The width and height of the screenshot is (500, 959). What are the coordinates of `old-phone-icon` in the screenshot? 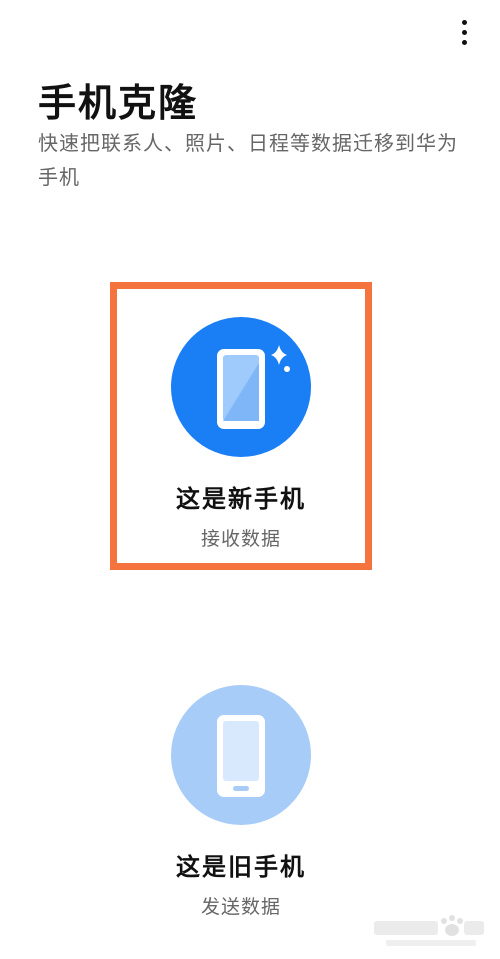 It's located at (241, 756).